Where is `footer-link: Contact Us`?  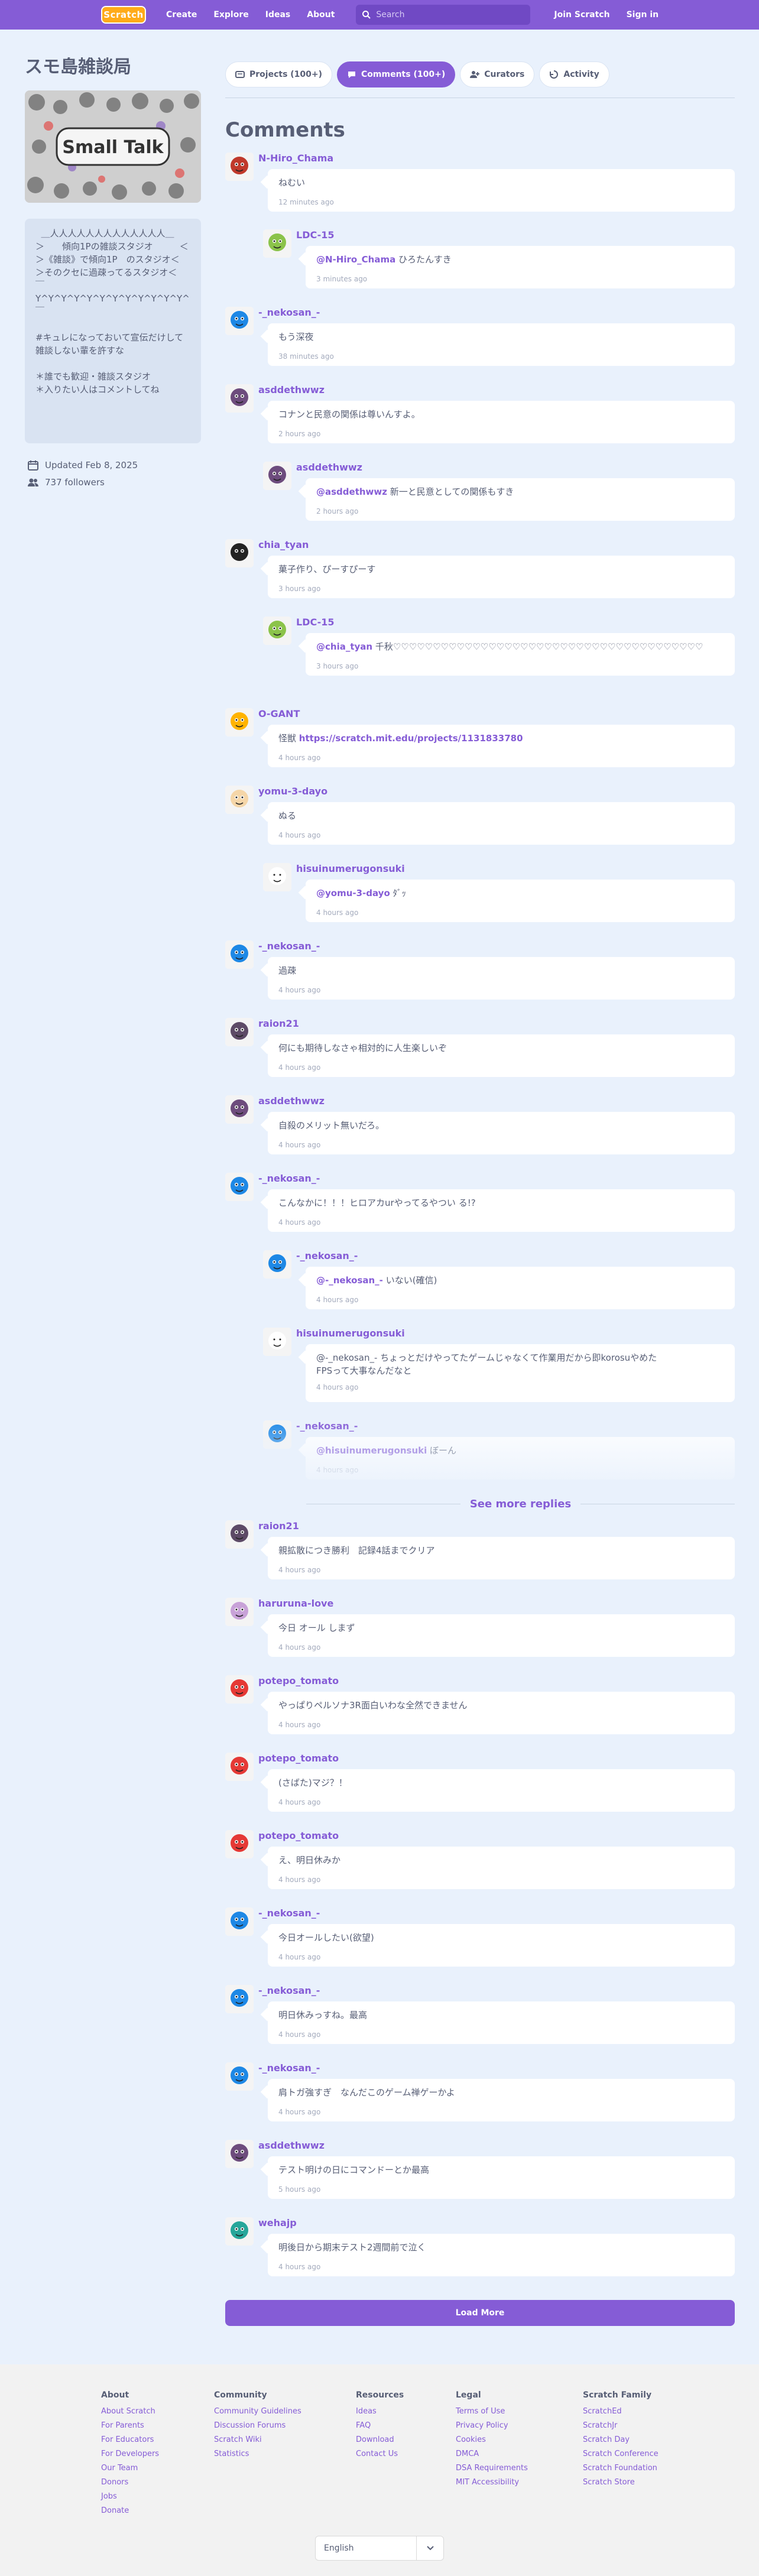
footer-link: Contact Us is located at coordinates (380, 2454).